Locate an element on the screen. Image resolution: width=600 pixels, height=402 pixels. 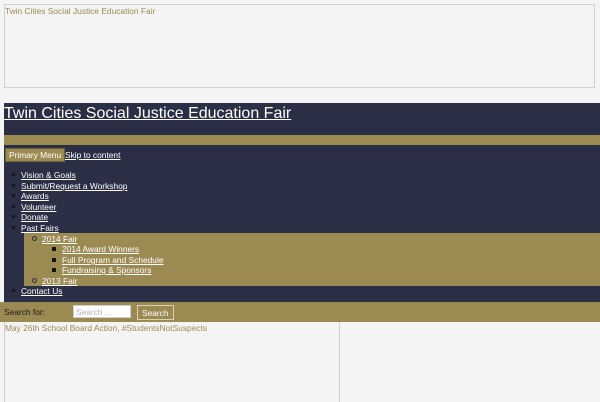
menu-item-submit-workshop: Submit/Request a Workshop is located at coordinates (69, 186).